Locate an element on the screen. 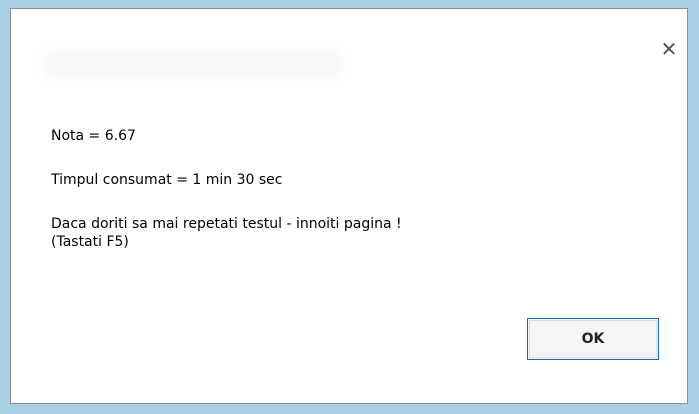  dialog-title-redacted is located at coordinates (193, 64).